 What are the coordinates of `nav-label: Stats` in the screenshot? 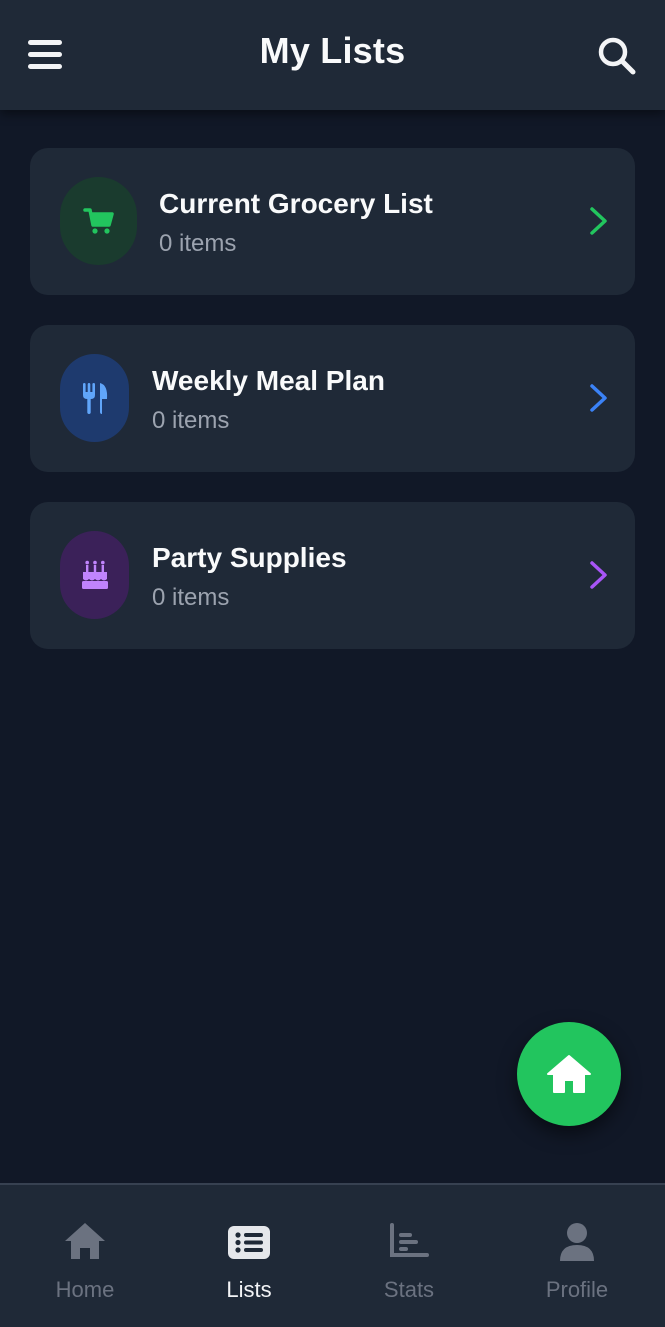 It's located at (409, 1289).